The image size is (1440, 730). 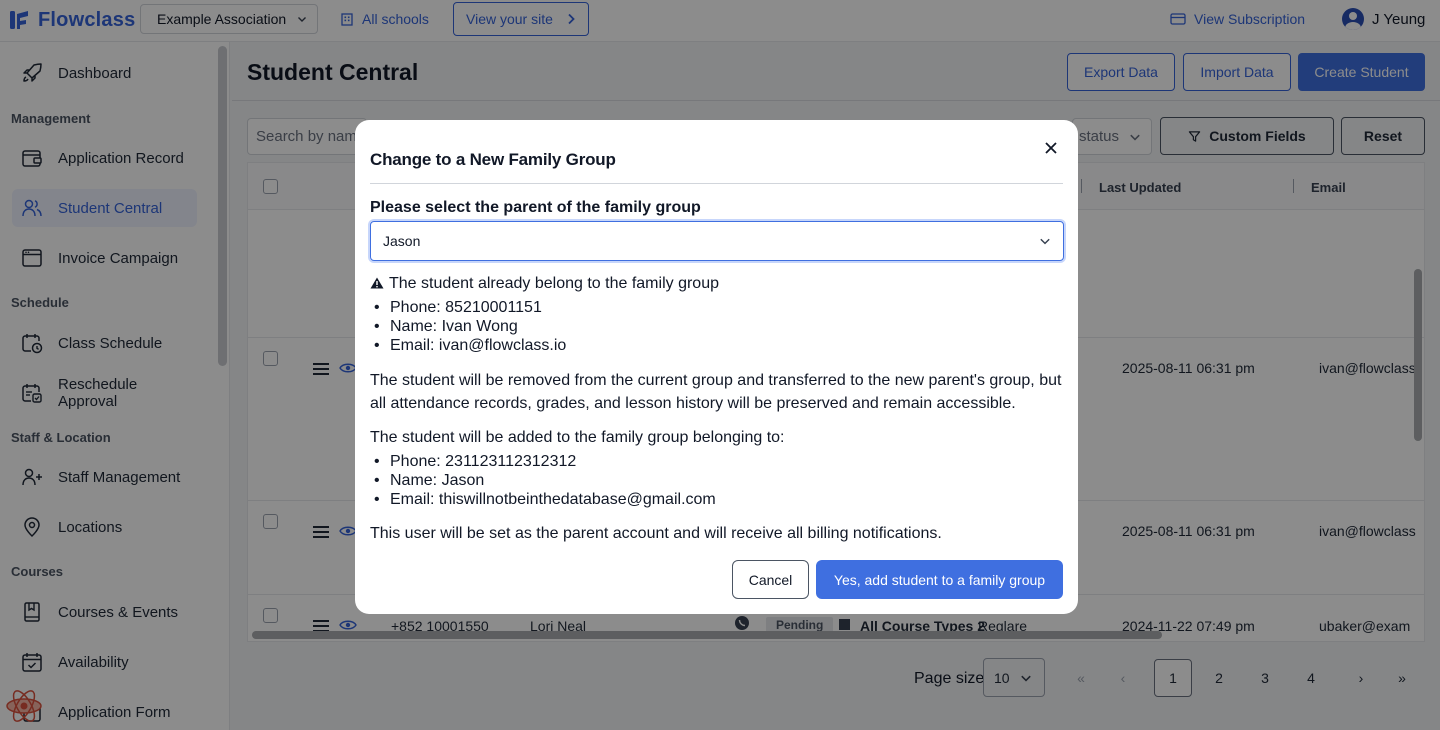 What do you see at coordinates (939, 579) in the screenshot?
I see `confirm-add-to-family-button: Yes, add student to a family group` at bounding box center [939, 579].